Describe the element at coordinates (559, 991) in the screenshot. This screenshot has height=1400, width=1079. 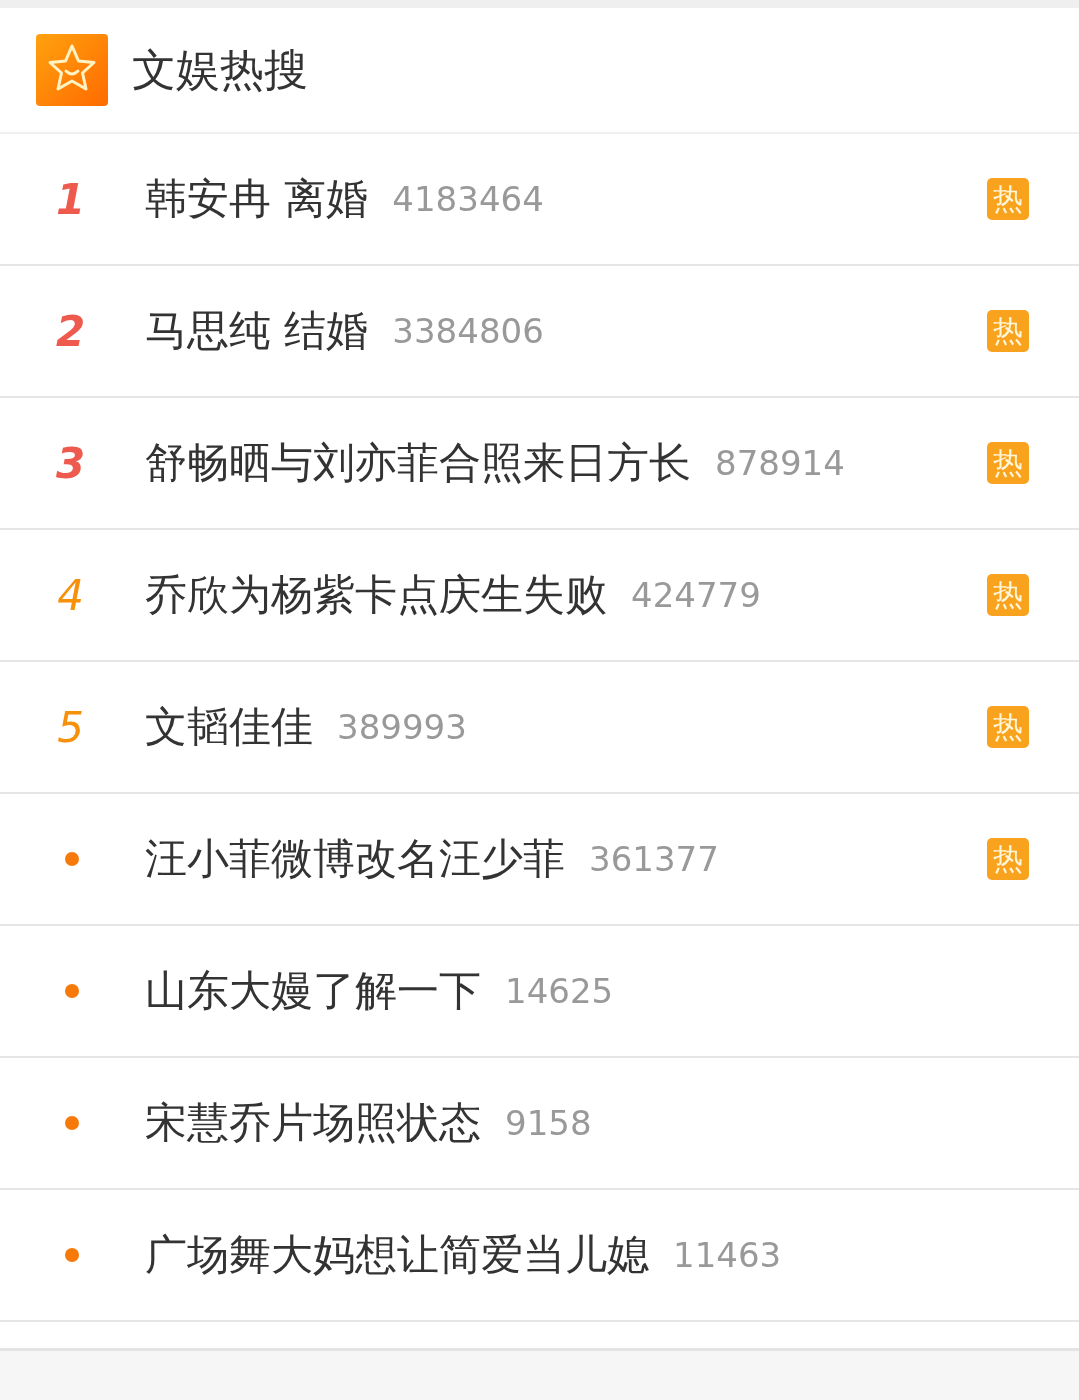
I see `search-count: 14625` at that location.